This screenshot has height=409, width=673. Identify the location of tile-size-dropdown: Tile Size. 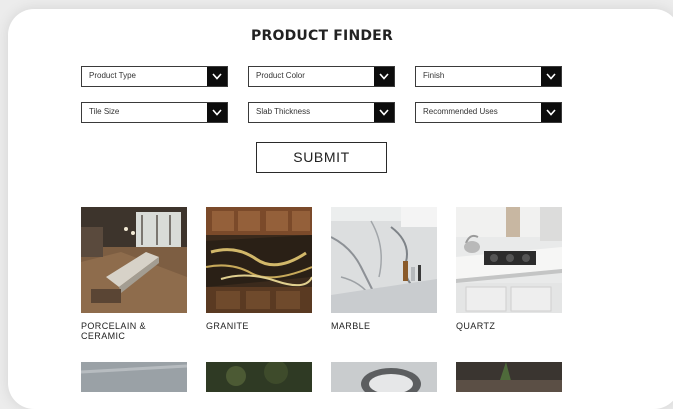
(154, 112).